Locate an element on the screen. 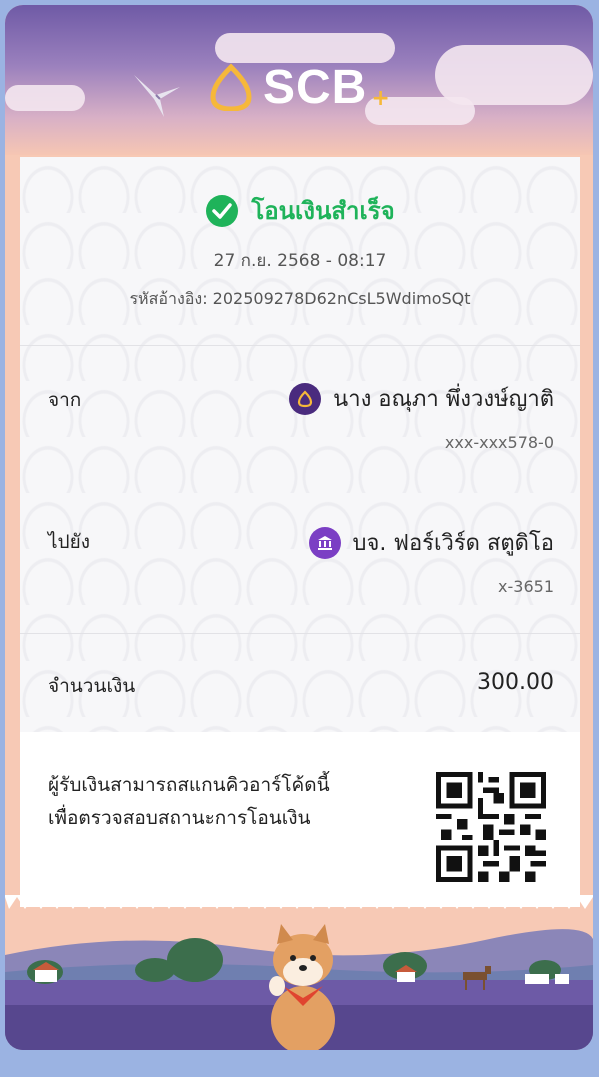 The width and height of the screenshot is (599, 1077). header-banner: SCB + is located at coordinates (299, 80).